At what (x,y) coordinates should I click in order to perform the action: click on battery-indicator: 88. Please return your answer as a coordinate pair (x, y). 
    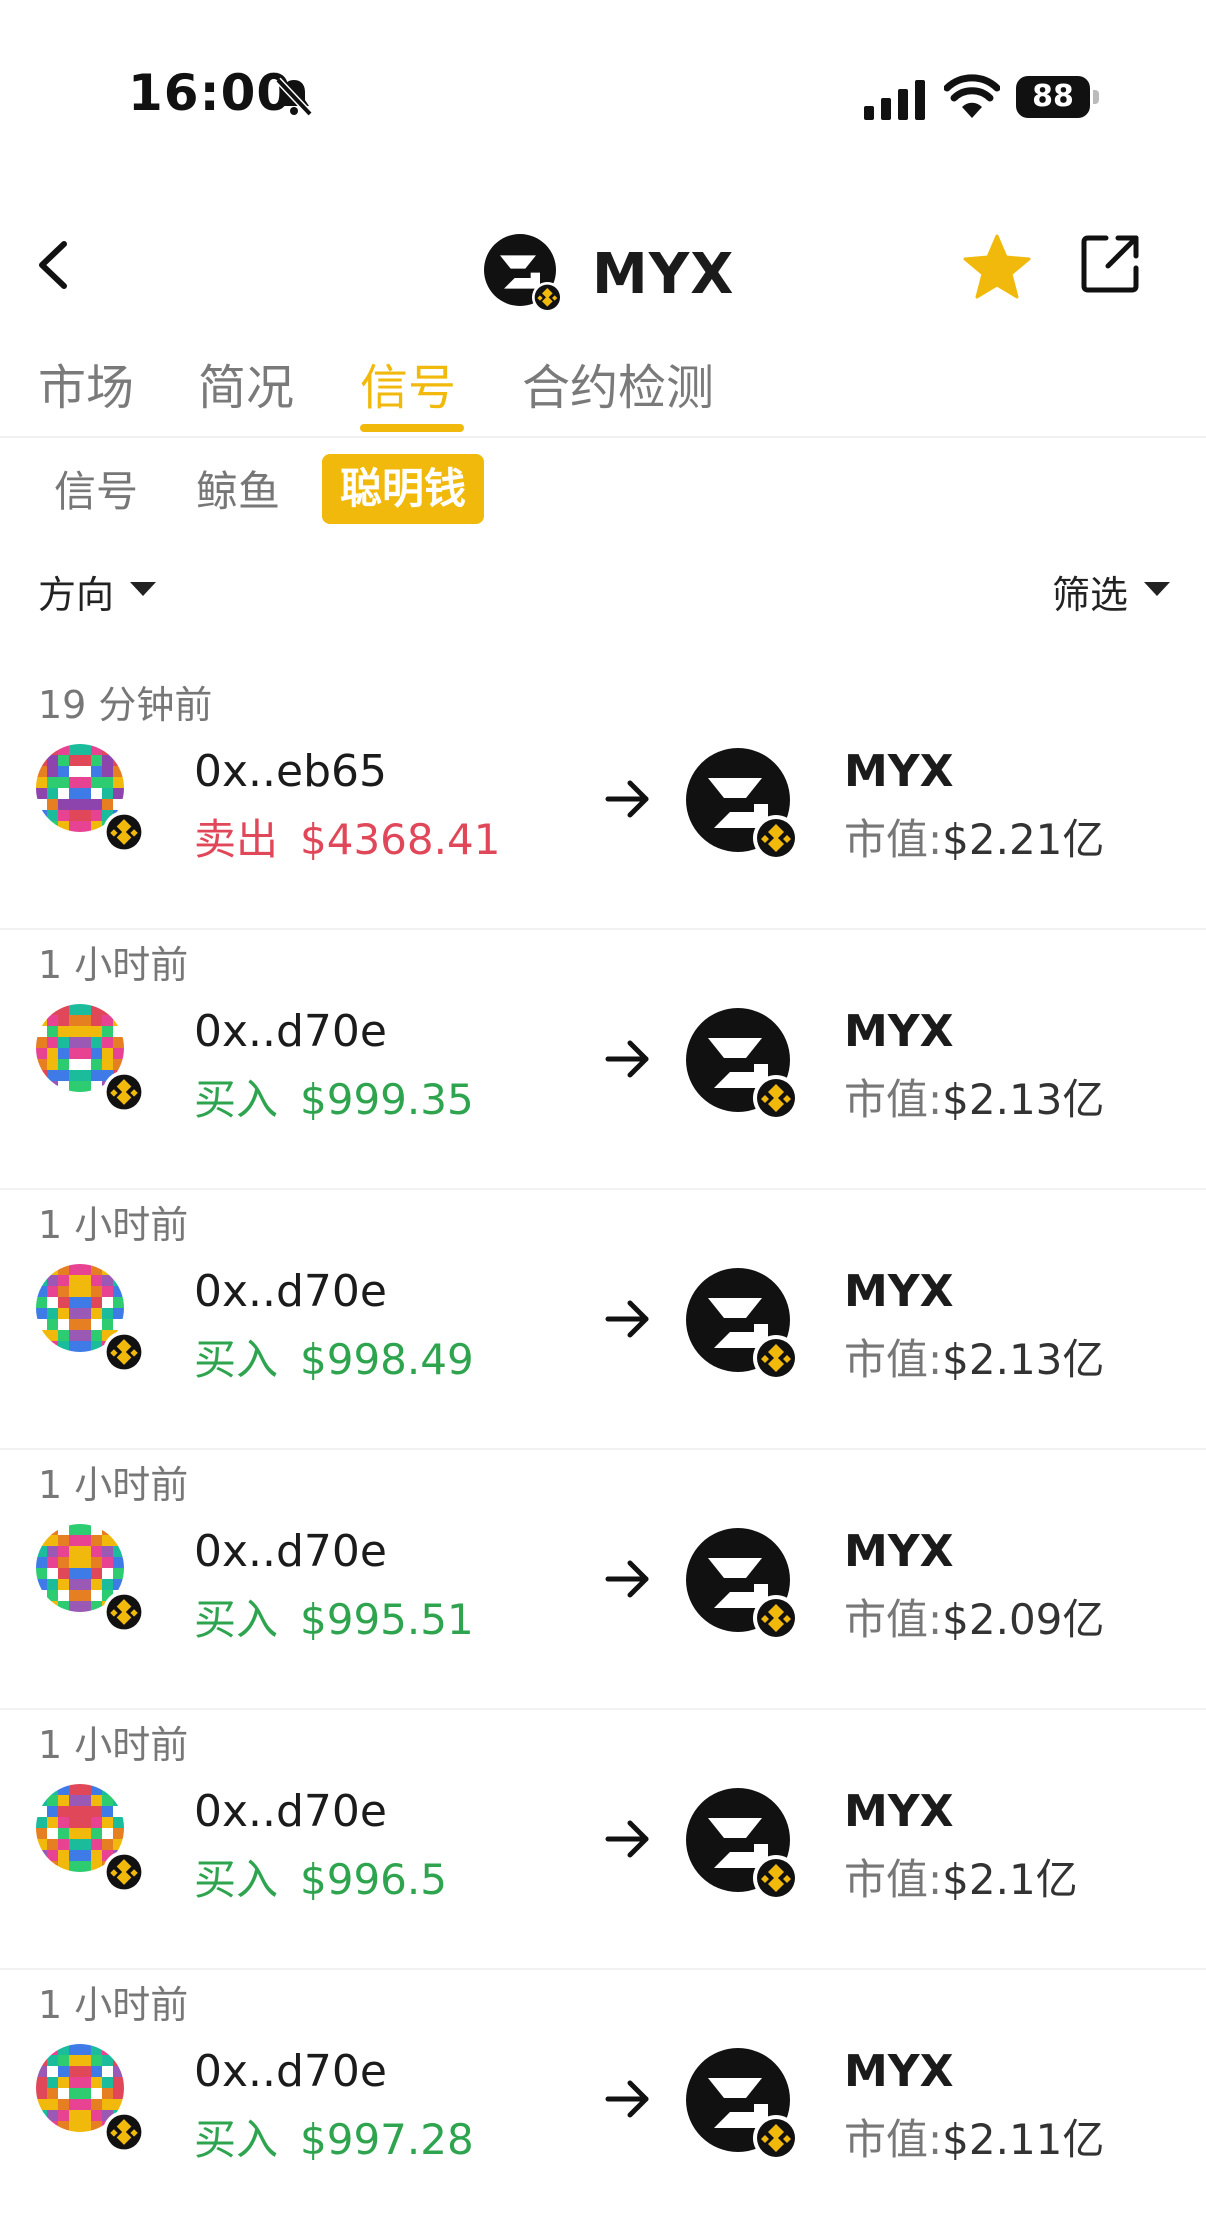
    Looking at the image, I should click on (1058, 97).